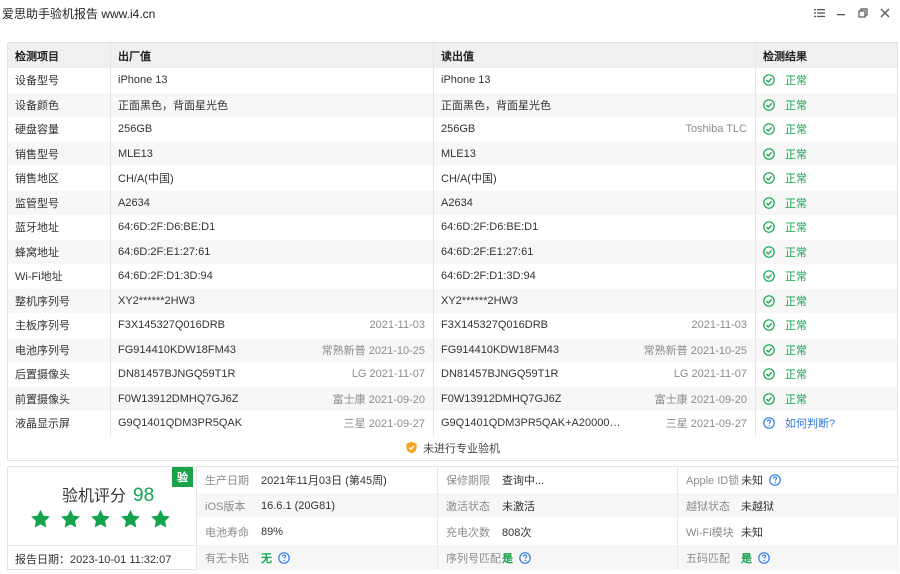 The height and width of the screenshot is (574, 900). Describe the element at coordinates (452, 129) in the screenshot. I see `table-row: 硬盘容量 256GB 256GB Toshiba TLC 正常` at that location.